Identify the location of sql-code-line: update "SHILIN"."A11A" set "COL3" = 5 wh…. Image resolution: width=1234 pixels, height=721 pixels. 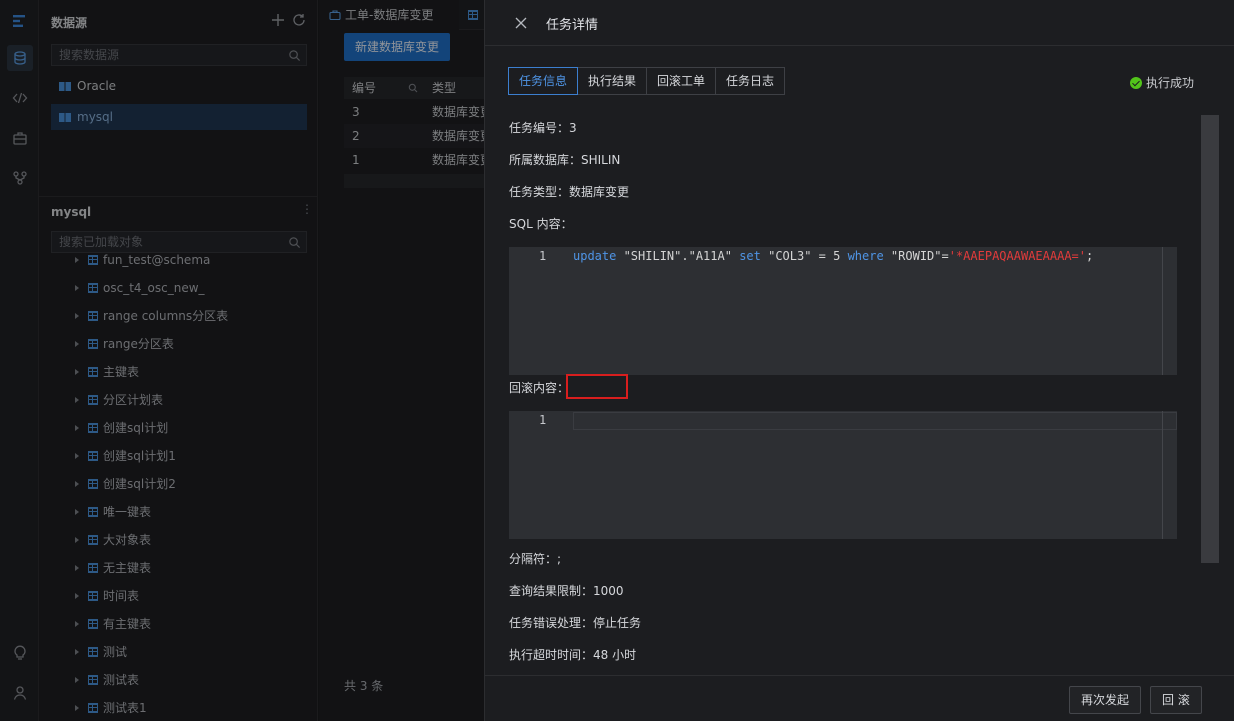
(833, 256).